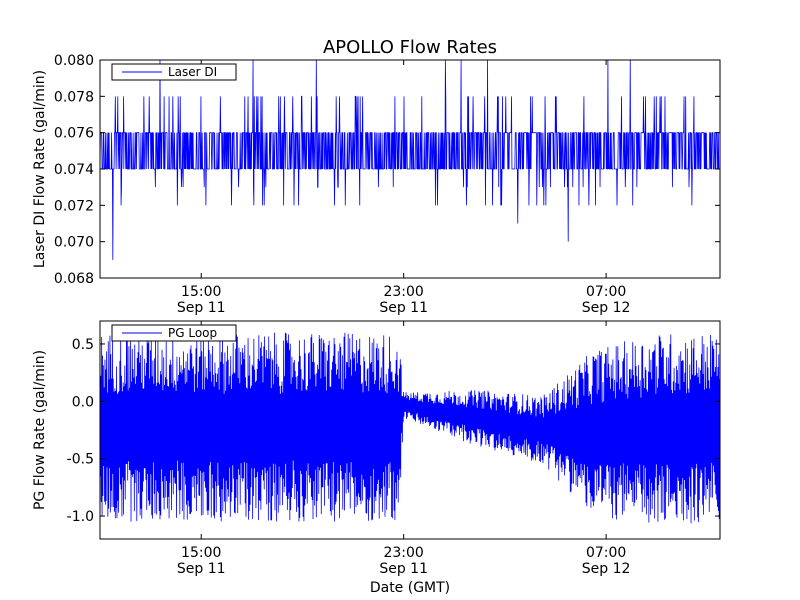 Image resolution: width=800 pixels, height=600 pixels. What do you see at coordinates (410, 588) in the screenshot?
I see `x-axis-label: Date (GMT)` at bounding box center [410, 588].